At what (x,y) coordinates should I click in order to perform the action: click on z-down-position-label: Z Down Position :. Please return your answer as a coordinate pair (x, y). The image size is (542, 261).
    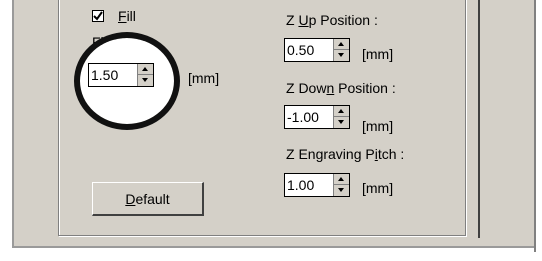
    Looking at the image, I should click on (341, 88).